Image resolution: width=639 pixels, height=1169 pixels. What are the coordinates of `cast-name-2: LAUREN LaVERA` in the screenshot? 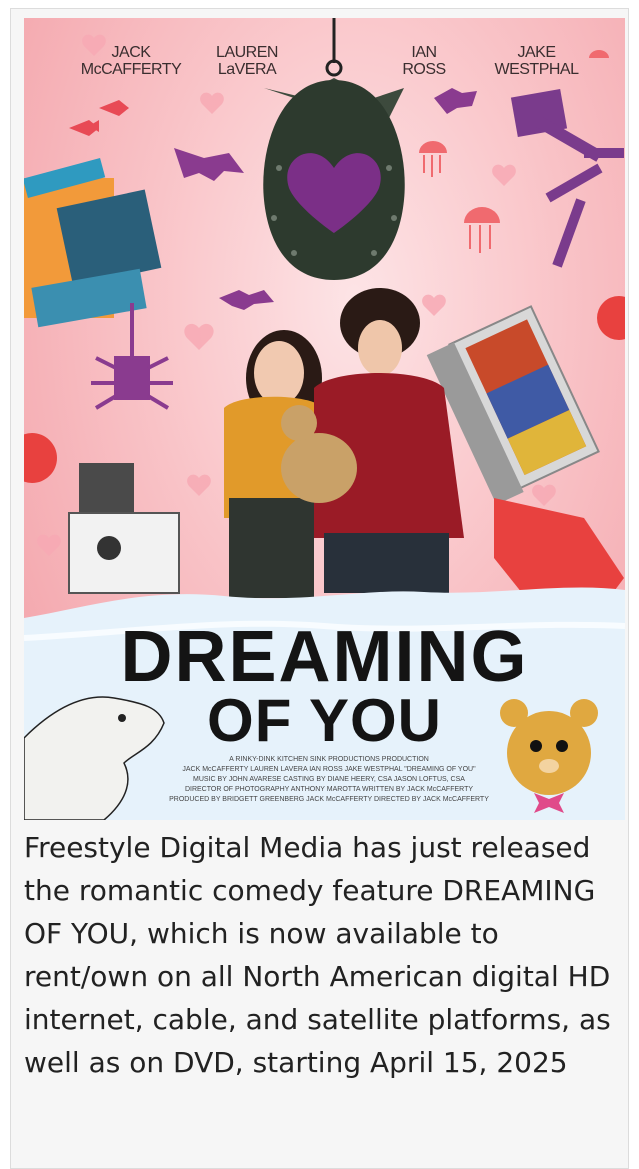 It's located at (247, 61).